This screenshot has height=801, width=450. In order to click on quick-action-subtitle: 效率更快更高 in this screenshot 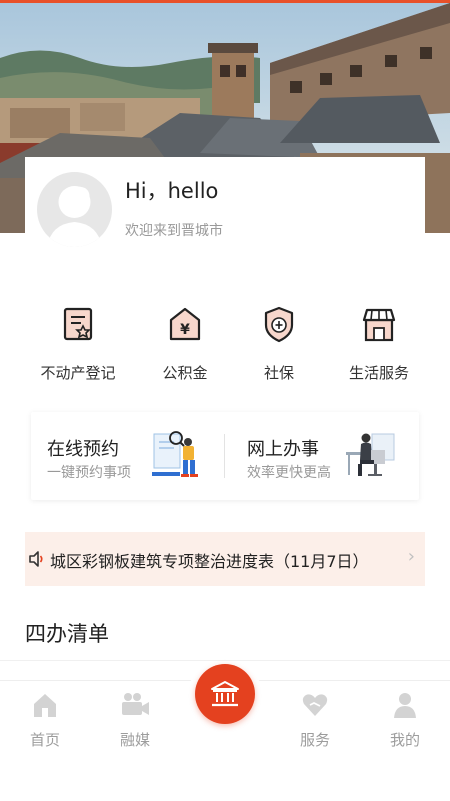, I will do `click(289, 473)`.